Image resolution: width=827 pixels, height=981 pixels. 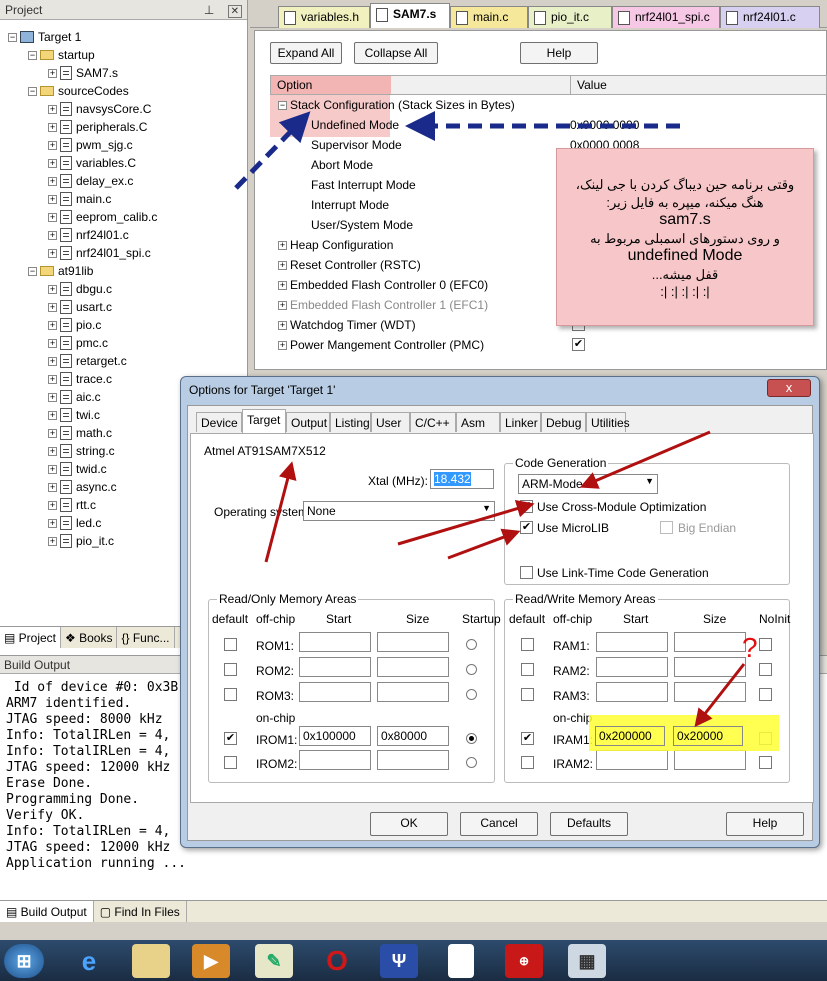 I want to click on tree-file: + delay_ex.c, so click(x=90, y=181).